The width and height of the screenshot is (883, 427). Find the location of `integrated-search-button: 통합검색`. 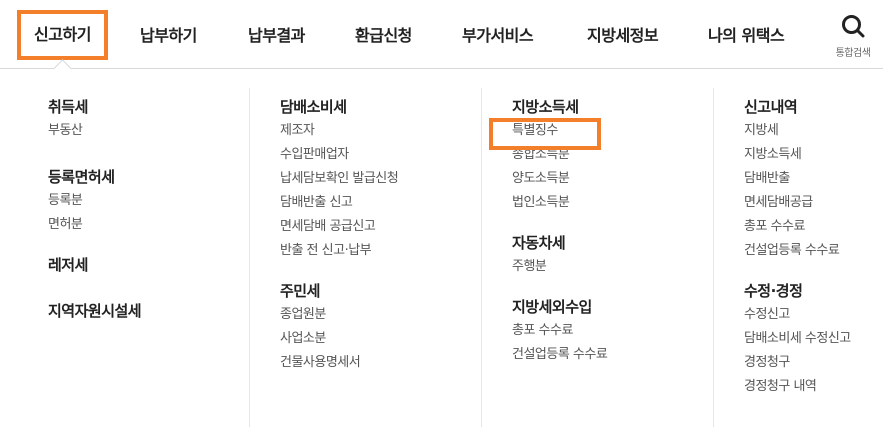

integrated-search-button: 통합검색 is located at coordinates (853, 36).